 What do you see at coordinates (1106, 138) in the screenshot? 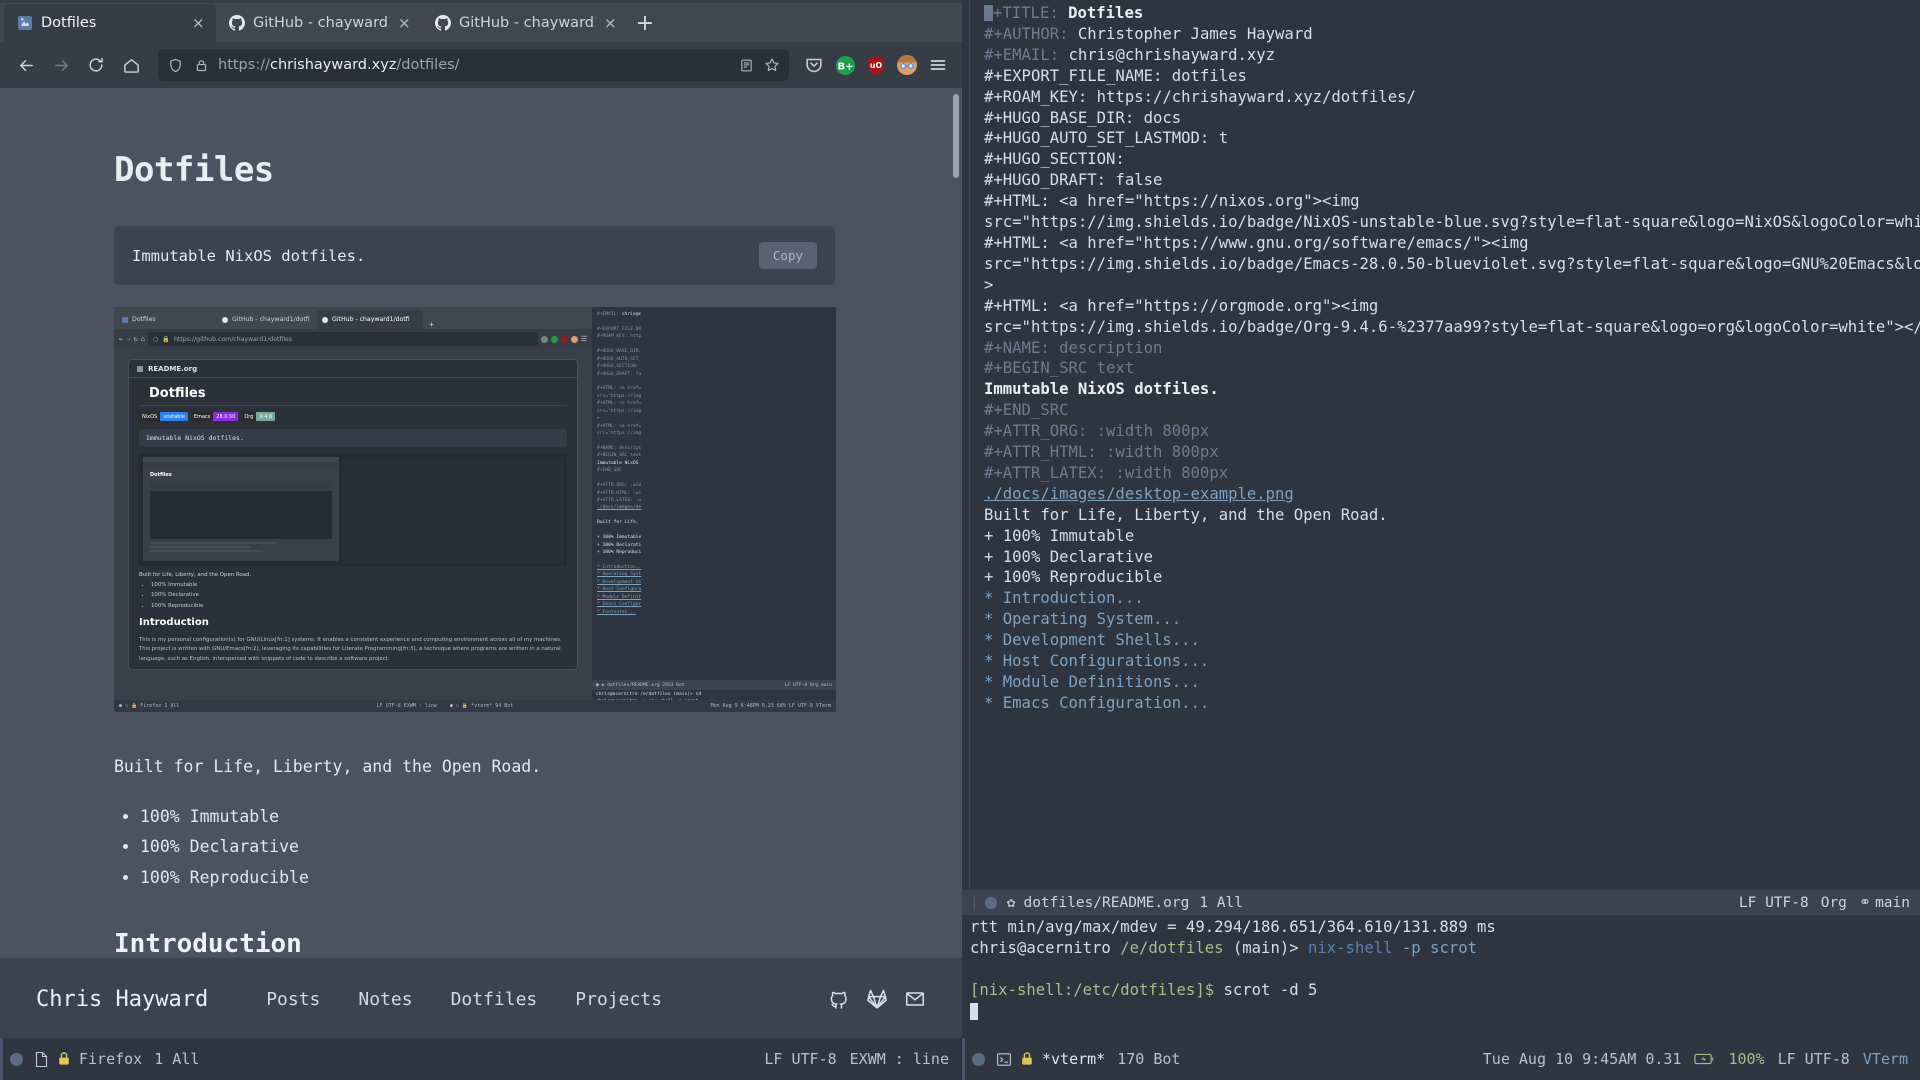
I see `org-line: #+HUGO_AUTO_SET_LASTMOD: t` at bounding box center [1106, 138].